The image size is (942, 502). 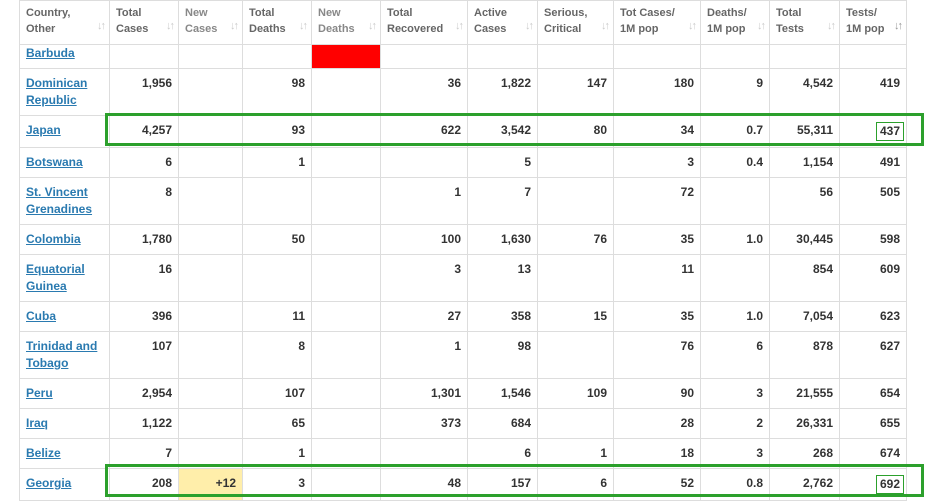 I want to click on country-cell: Trinidad and Tobago, so click(x=64, y=355).